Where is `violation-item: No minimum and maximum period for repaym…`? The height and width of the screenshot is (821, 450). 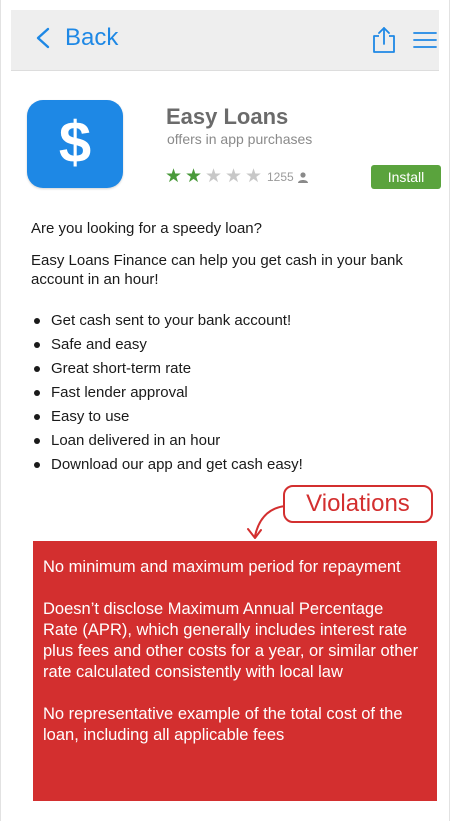 violation-item: No minimum and maximum period for repaym… is located at coordinates (222, 567).